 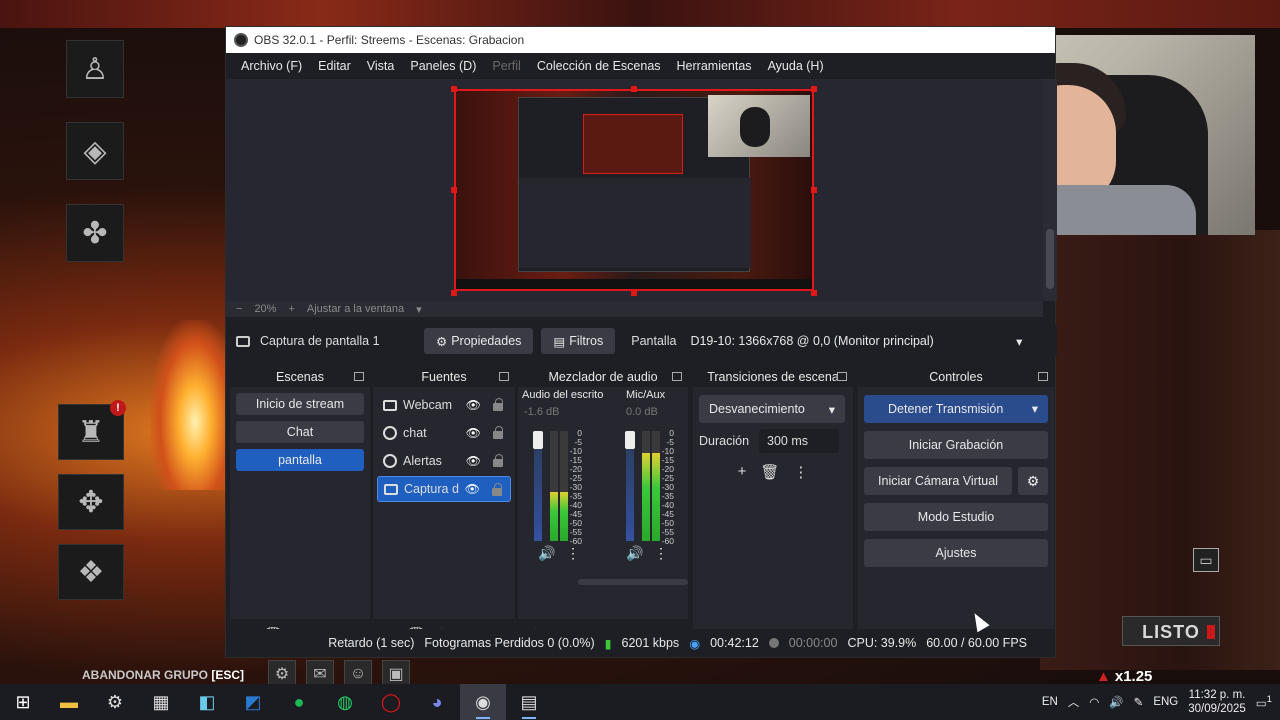 What do you see at coordinates (300, 377) in the screenshot?
I see `scenes-title: Escenas` at bounding box center [300, 377].